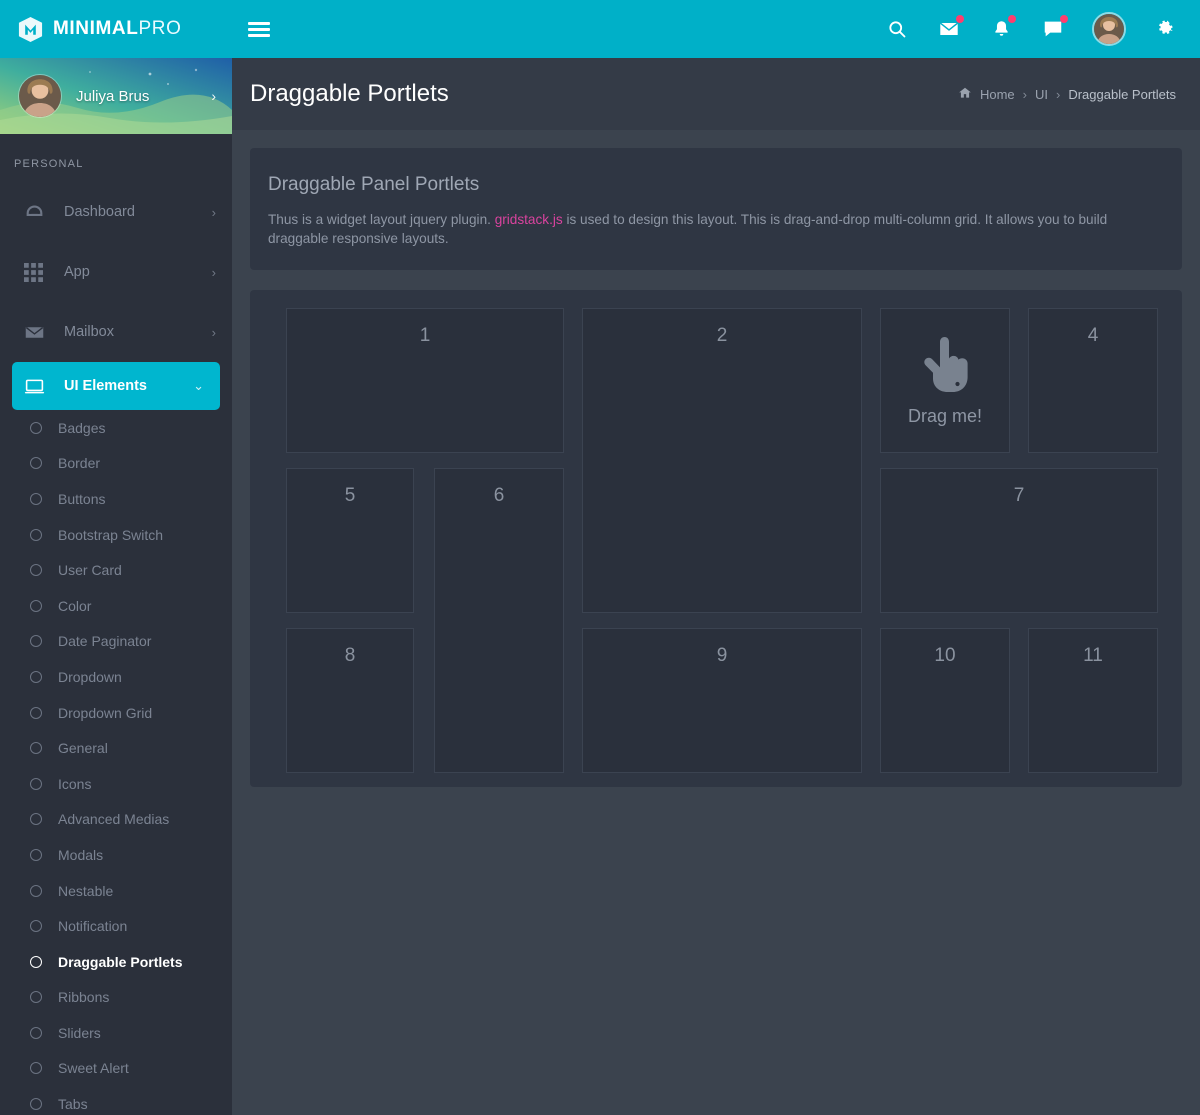 The image size is (1200, 1115). Describe the element at coordinates (499, 620) in the screenshot. I see `portlet-6: 6` at that location.